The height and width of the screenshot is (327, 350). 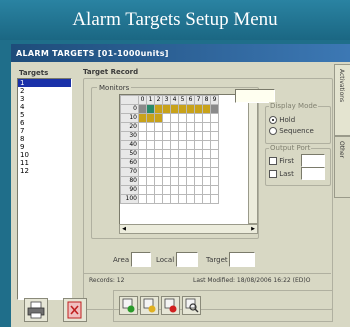 What do you see at coordinates (170, 305) in the screenshot?
I see `delete-record-button` at bounding box center [170, 305].